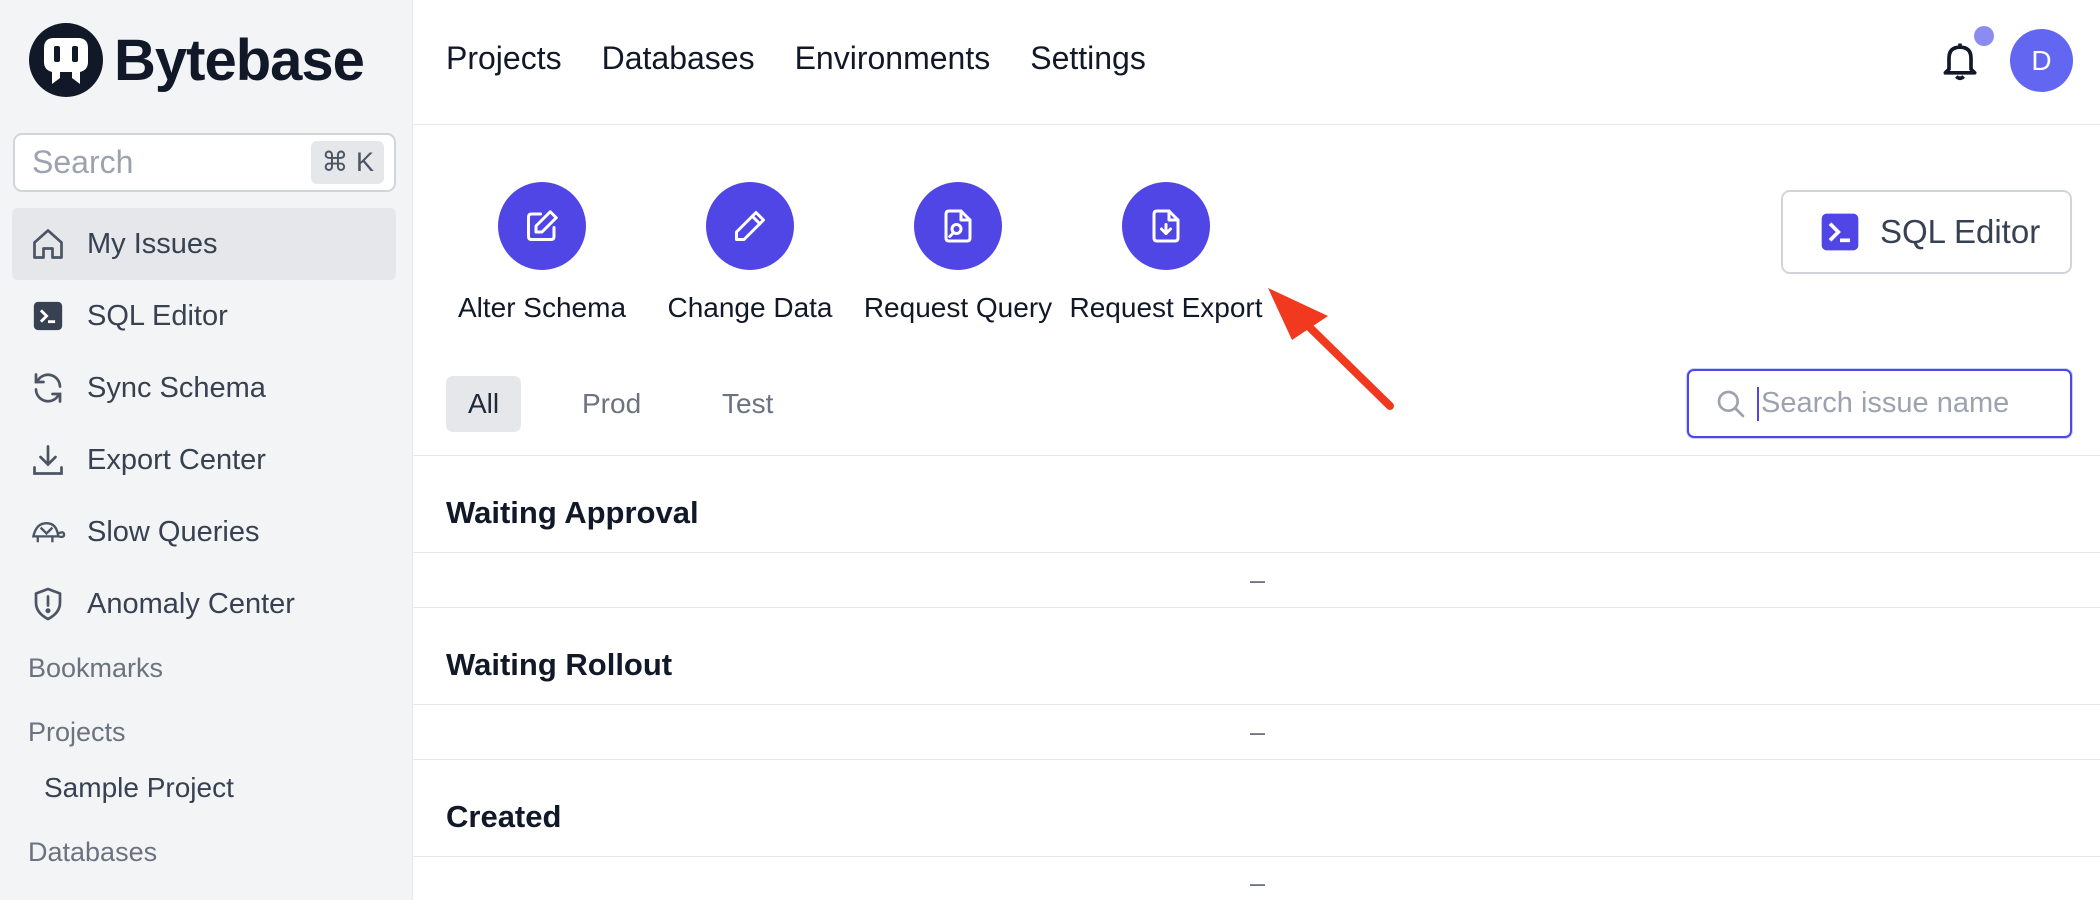 The width and height of the screenshot is (2100, 900). What do you see at coordinates (157, 315) in the screenshot?
I see `sidebar-item-label: SQL Editor` at bounding box center [157, 315].